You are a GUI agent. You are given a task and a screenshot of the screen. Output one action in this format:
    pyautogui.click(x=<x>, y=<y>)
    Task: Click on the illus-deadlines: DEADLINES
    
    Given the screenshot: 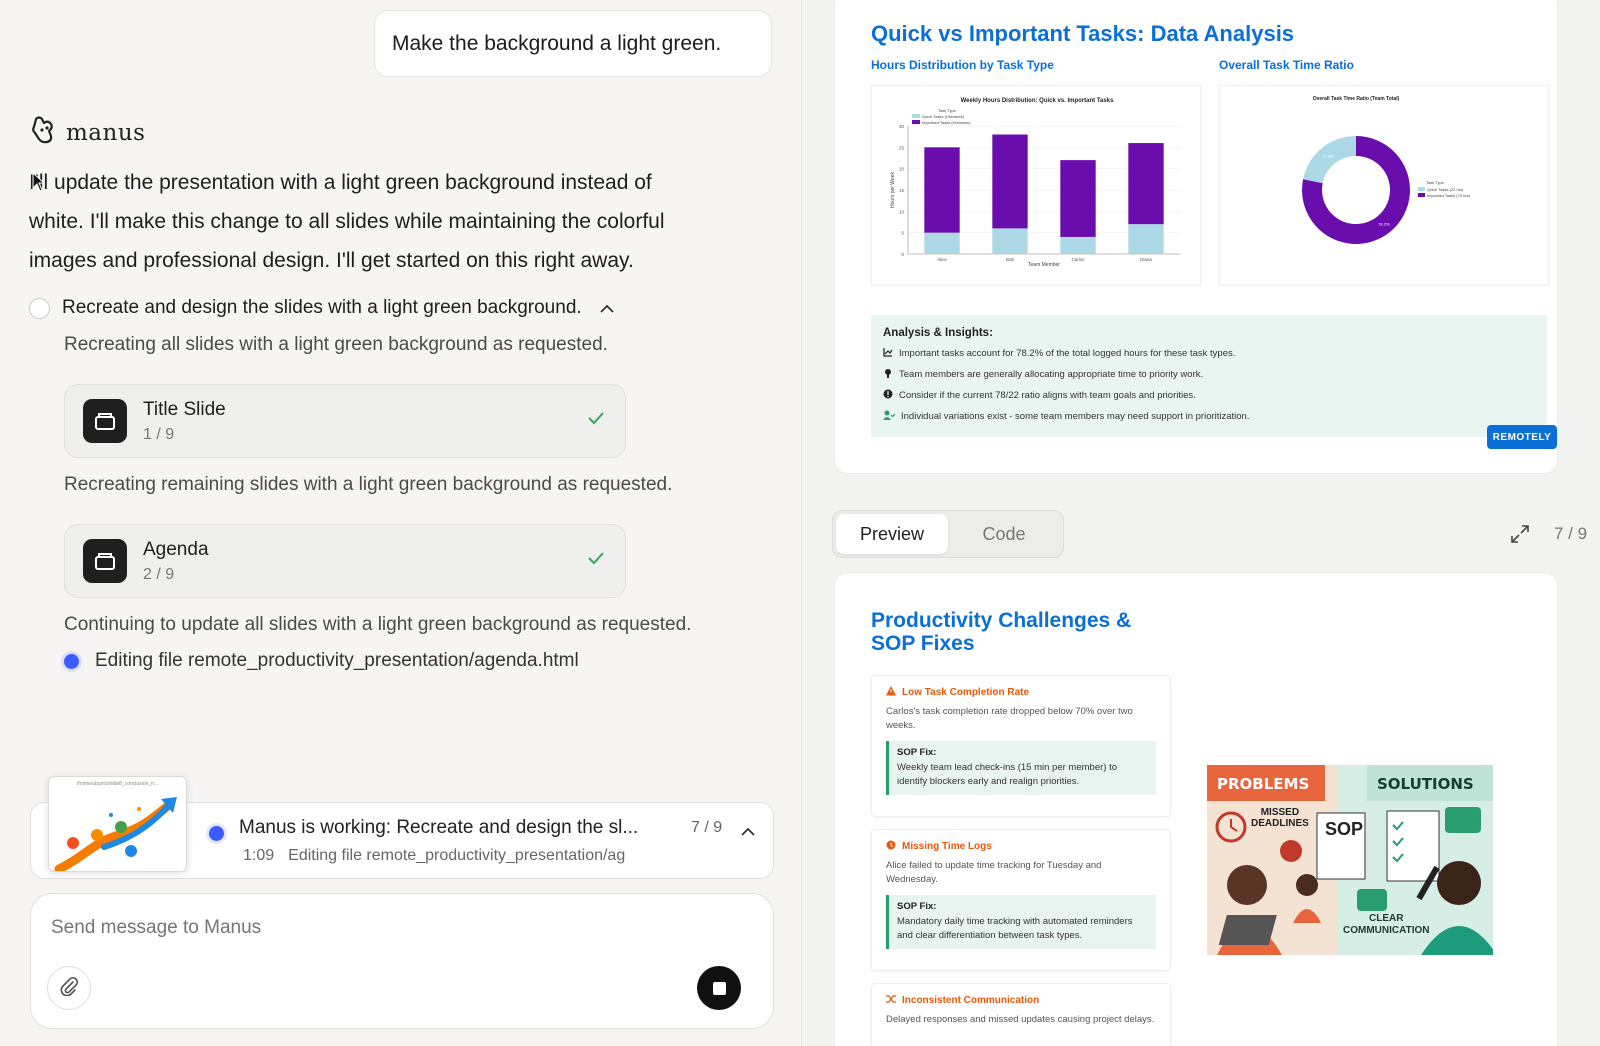 What is the action you would take?
    pyautogui.click(x=1280, y=823)
    